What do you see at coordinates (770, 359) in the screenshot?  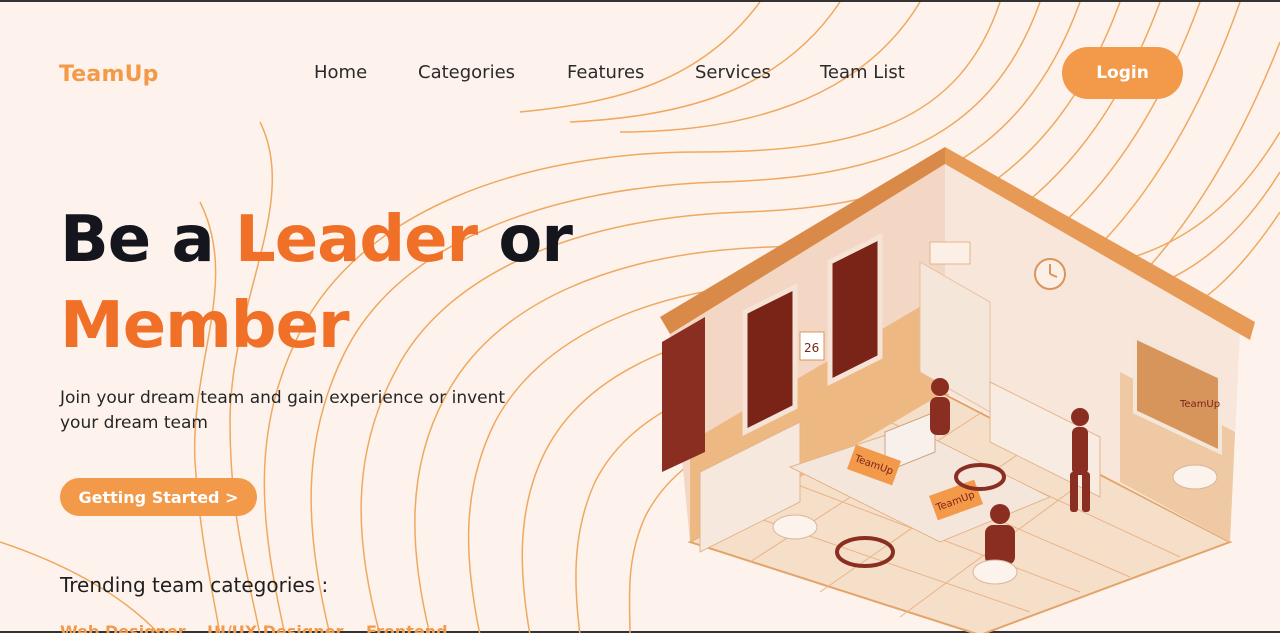 I see `window-left` at bounding box center [770, 359].